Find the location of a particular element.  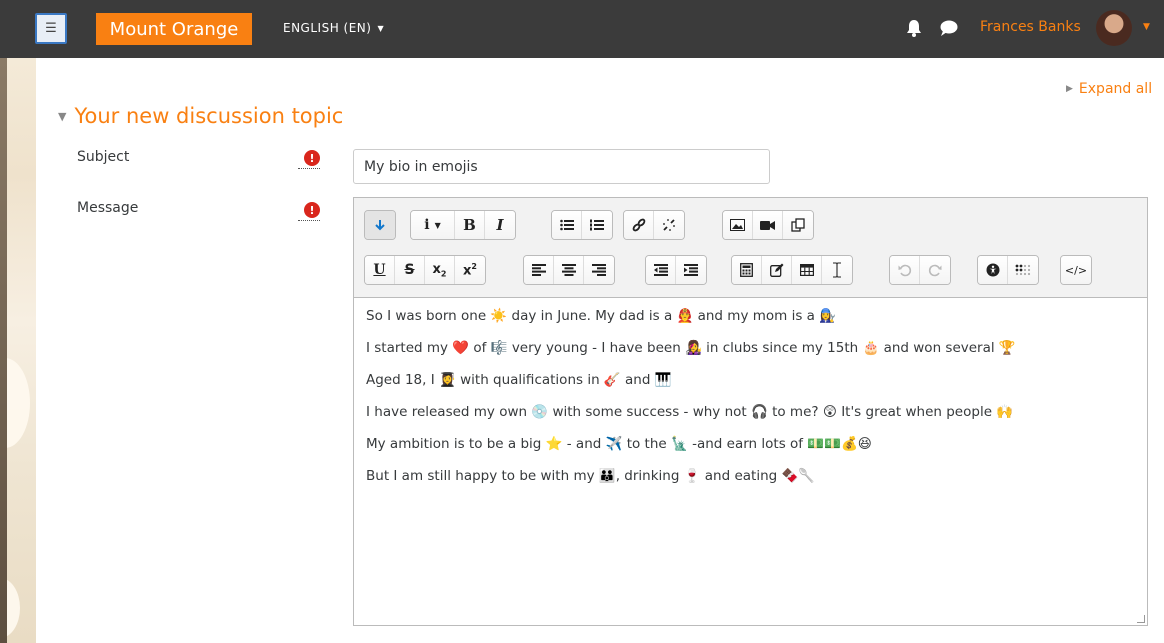

clear-formatting-button is located at coordinates (837, 270).